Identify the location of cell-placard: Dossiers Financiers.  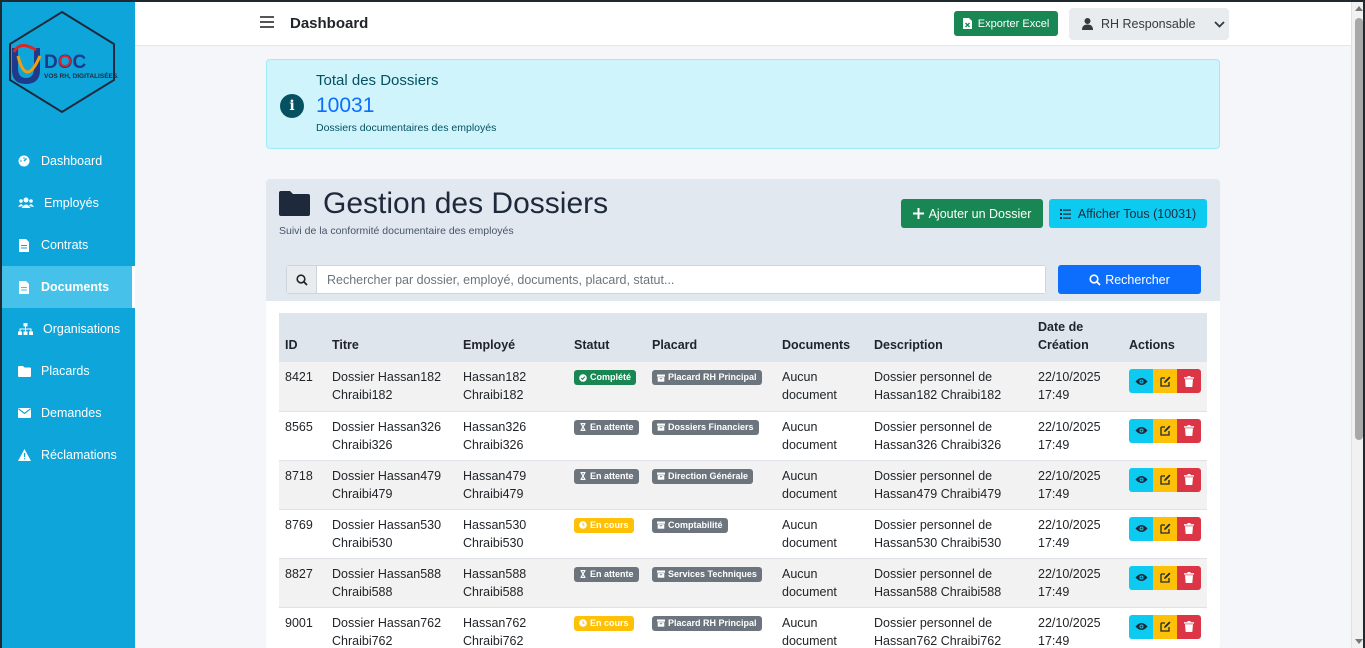
(711, 436).